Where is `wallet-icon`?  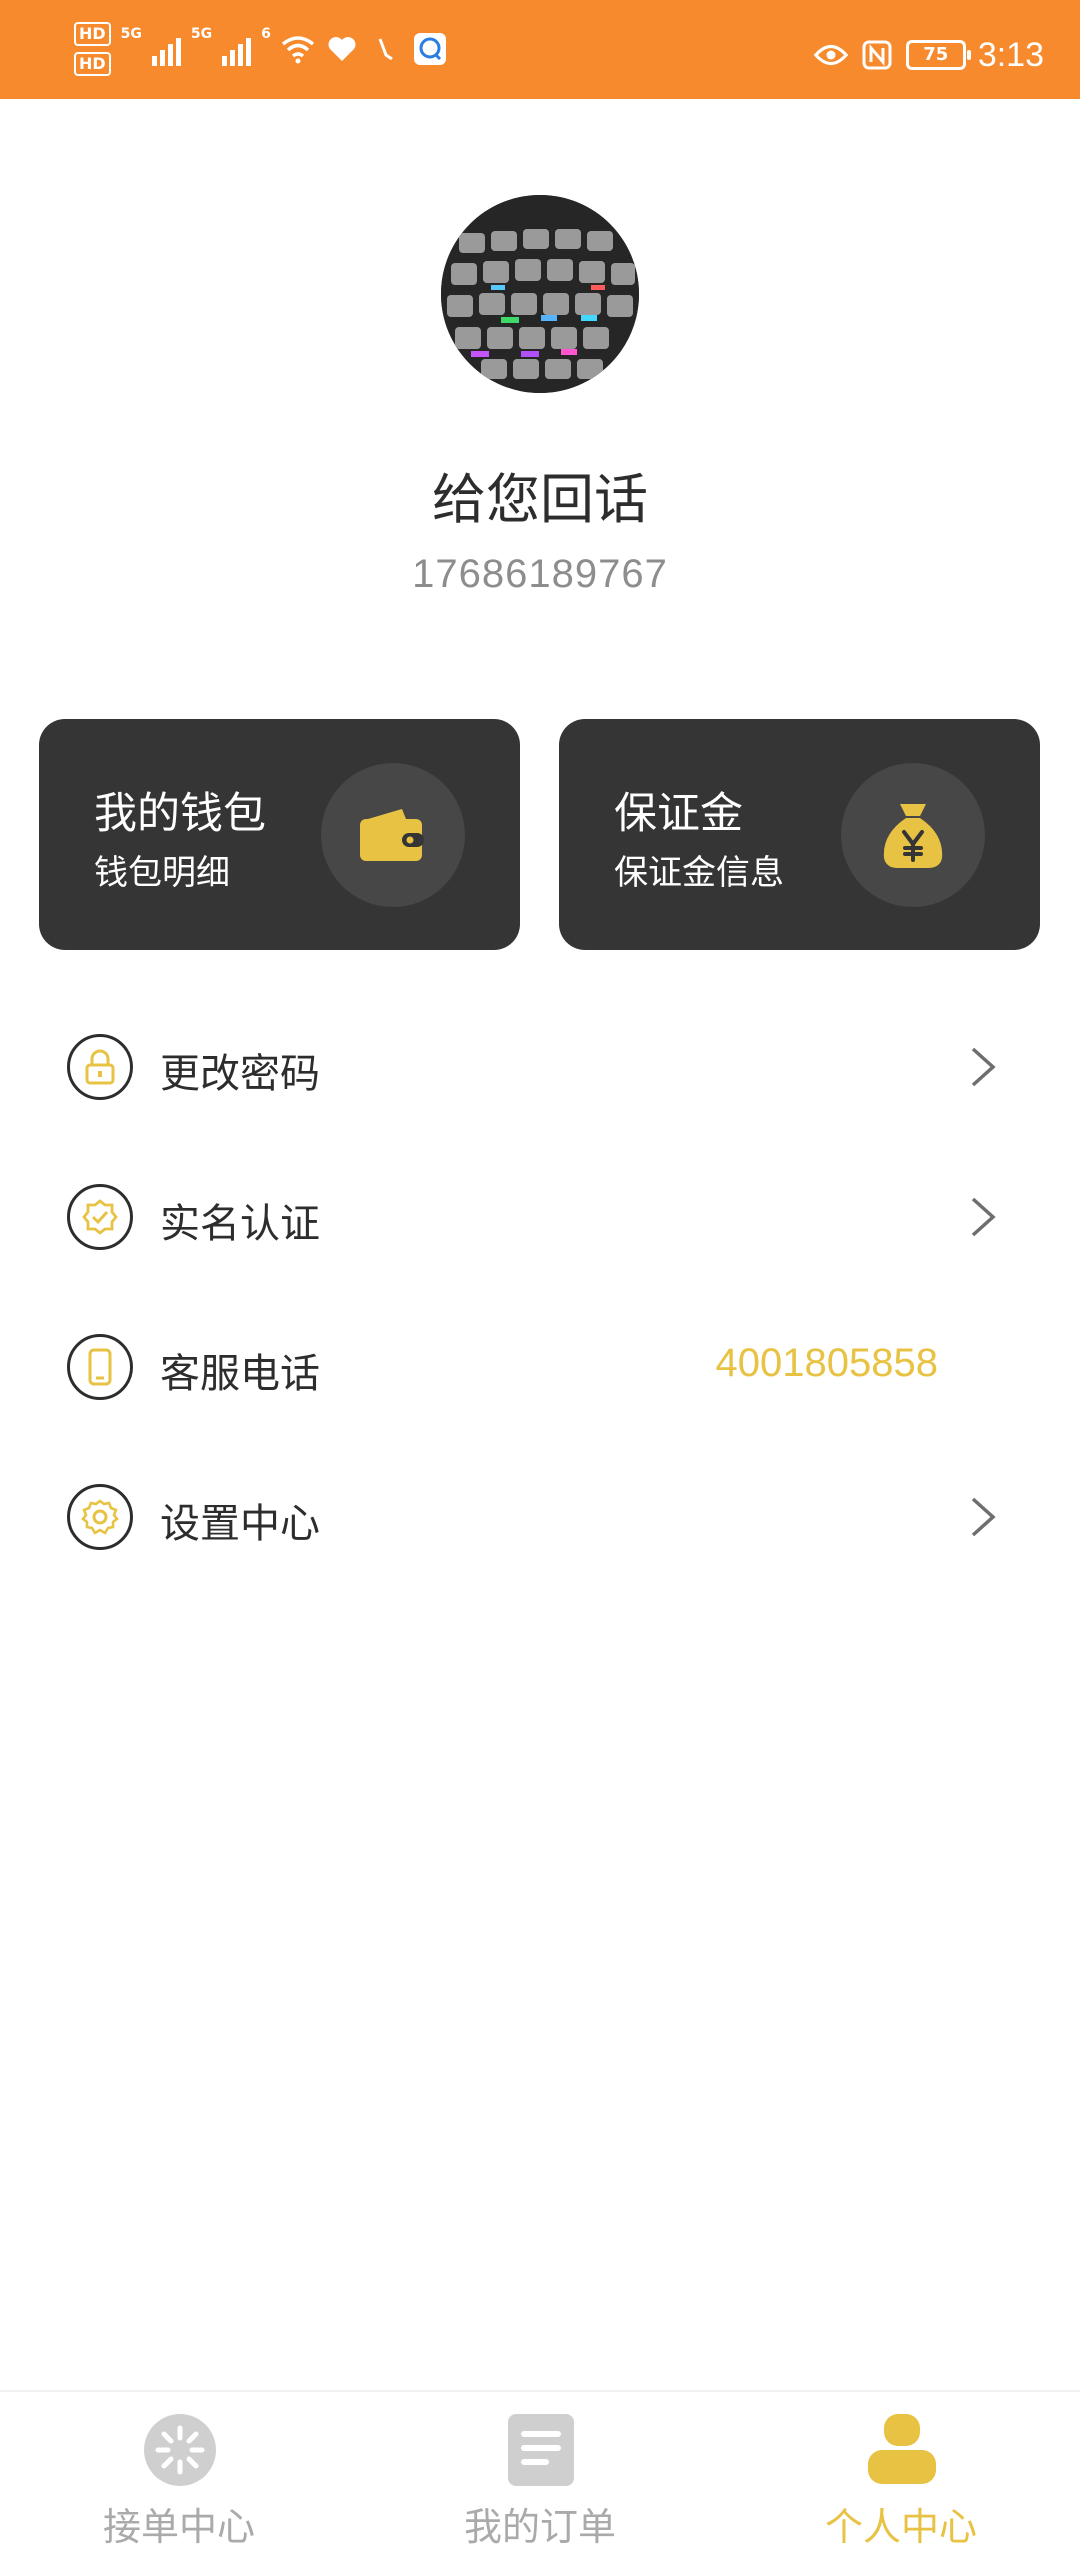 wallet-icon is located at coordinates (392, 835).